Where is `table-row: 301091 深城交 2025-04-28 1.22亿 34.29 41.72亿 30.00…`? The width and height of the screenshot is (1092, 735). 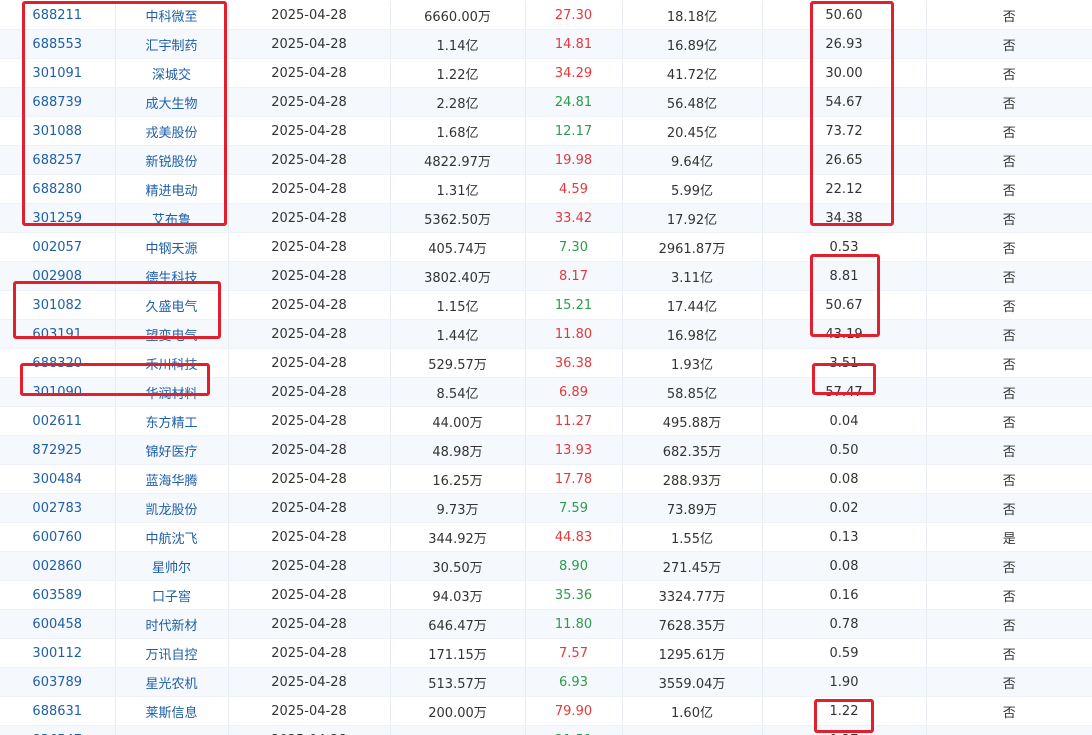
table-row: 301091 深城交 2025-04-28 1.22亿 34.29 41.72亿 30.00… is located at coordinates (546, 73).